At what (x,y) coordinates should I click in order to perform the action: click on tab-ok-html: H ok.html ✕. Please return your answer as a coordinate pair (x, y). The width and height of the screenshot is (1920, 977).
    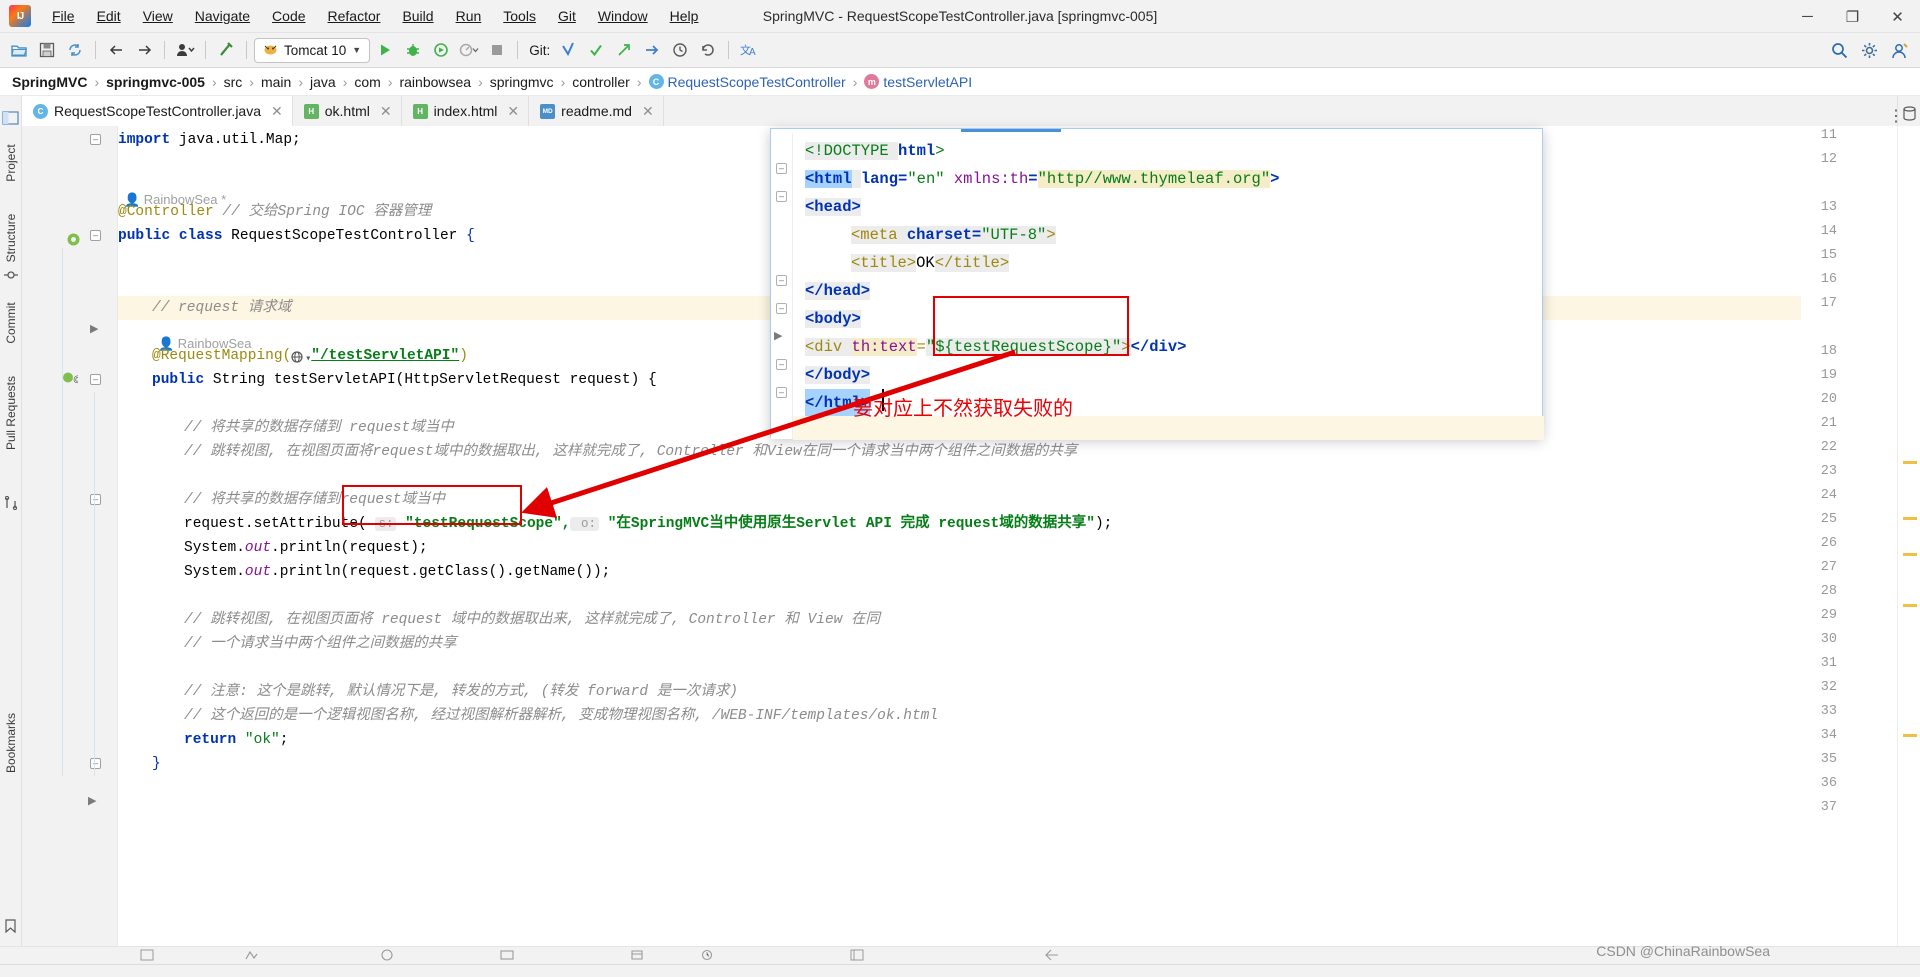
    Looking at the image, I should click on (347, 111).